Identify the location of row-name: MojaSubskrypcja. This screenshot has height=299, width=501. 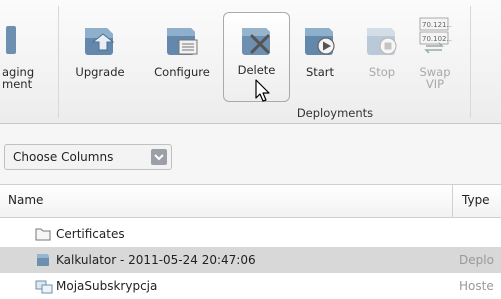
(107, 286).